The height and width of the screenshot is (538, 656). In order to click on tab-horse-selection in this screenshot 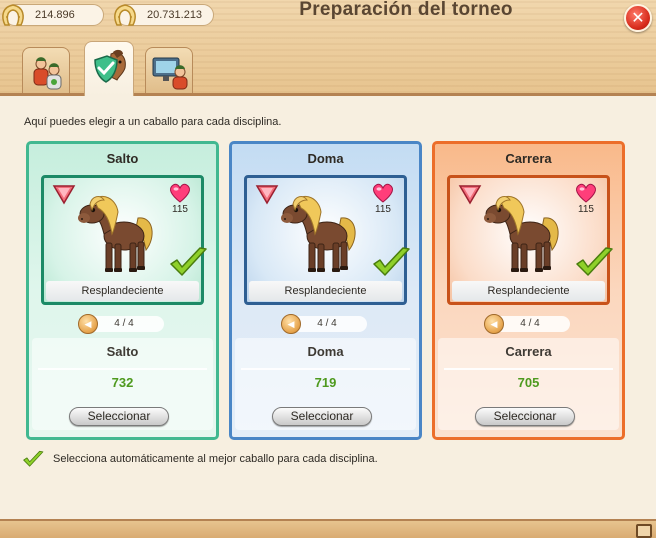, I will do `click(109, 68)`.